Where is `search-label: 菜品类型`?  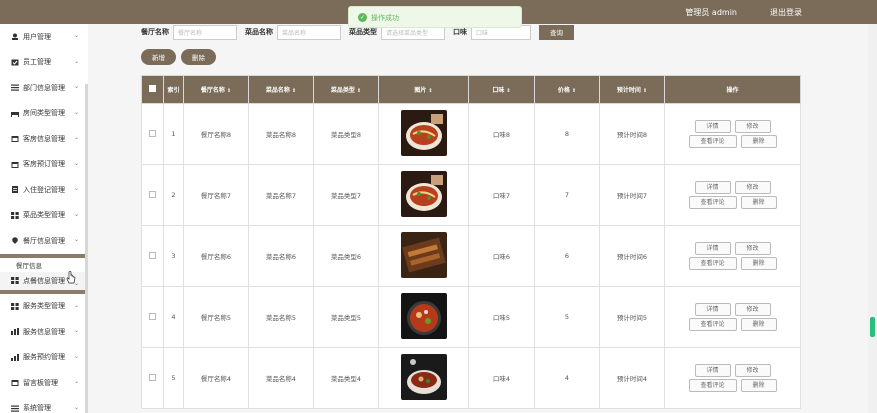
search-label: 菜品类型 is located at coordinates (363, 32).